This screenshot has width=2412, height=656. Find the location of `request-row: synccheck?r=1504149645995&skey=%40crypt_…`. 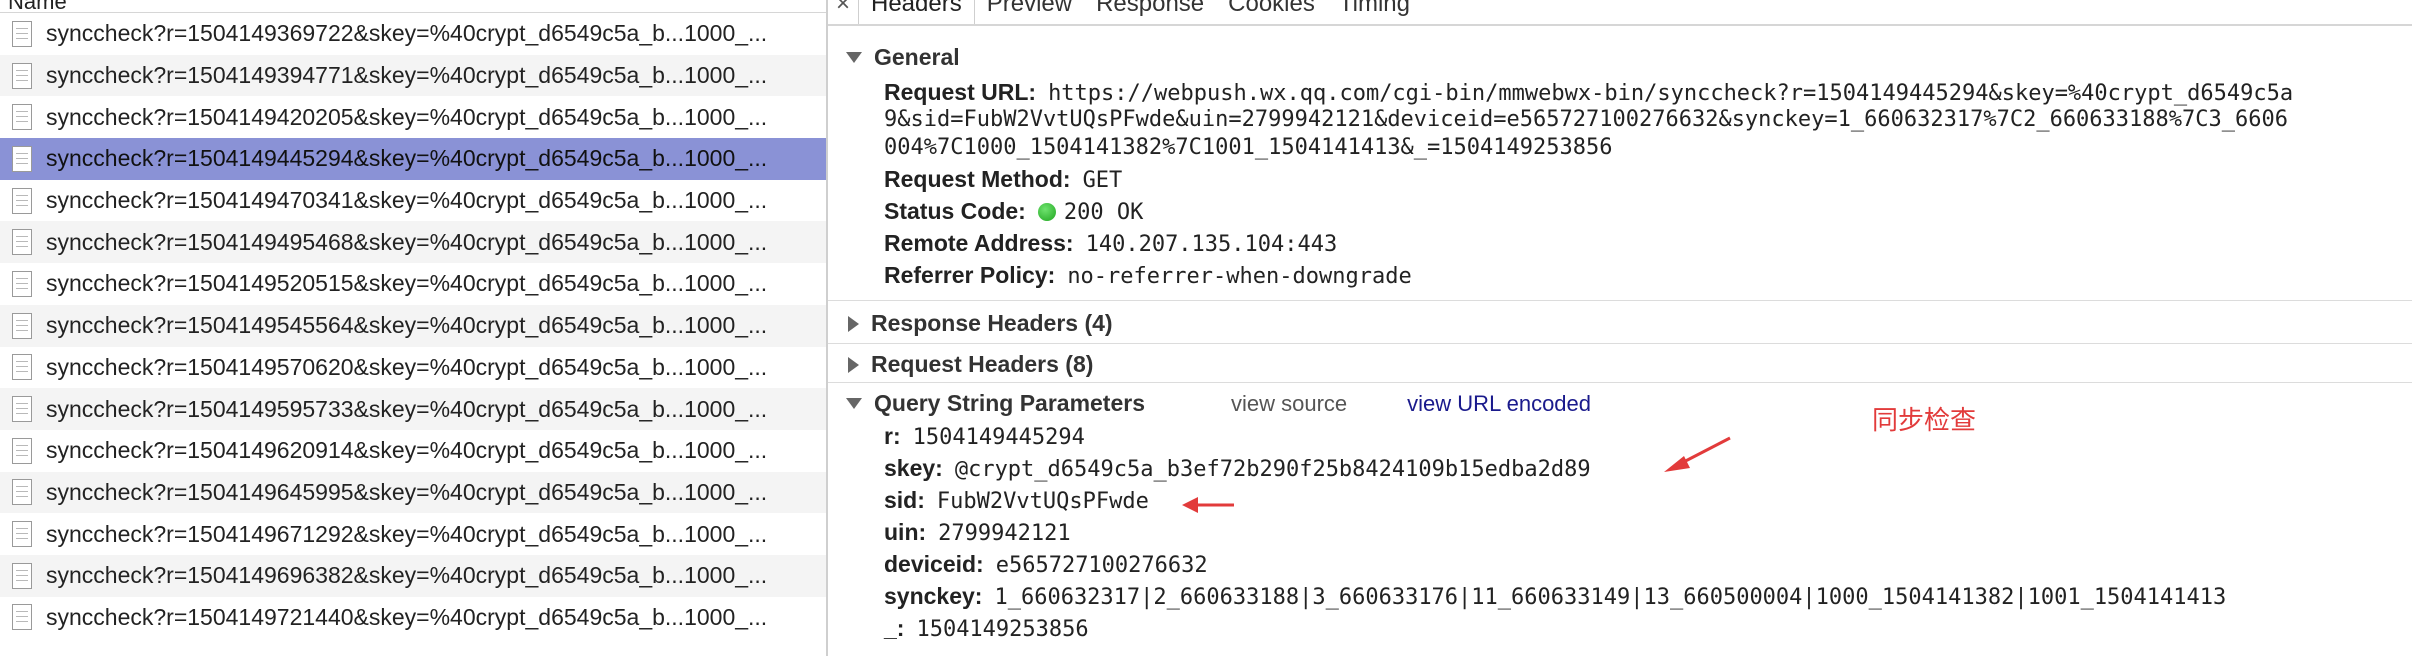

request-row: synccheck?r=1504149645995&skey=%40crypt_… is located at coordinates (413, 492).